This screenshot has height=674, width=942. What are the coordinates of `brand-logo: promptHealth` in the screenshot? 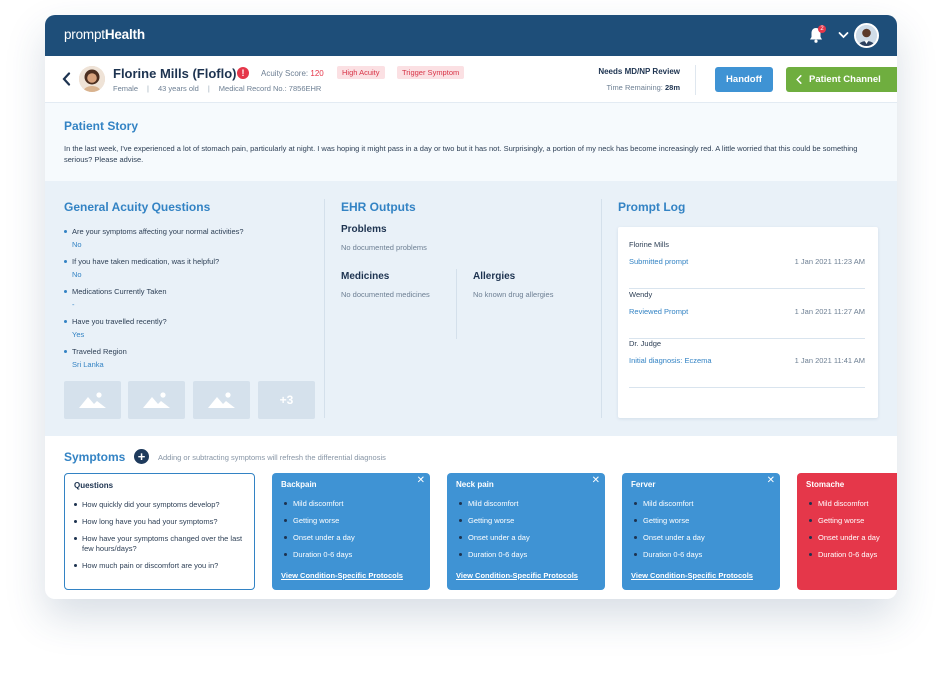 It's located at (104, 34).